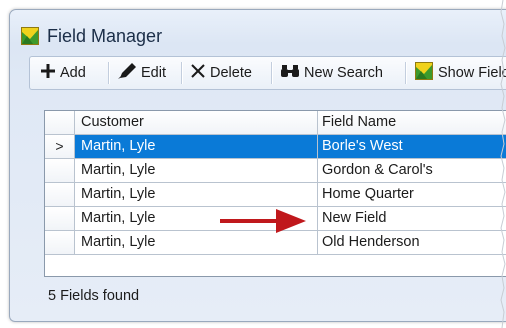 This screenshot has height=328, width=506. What do you see at coordinates (503, 164) in the screenshot?
I see `torn-edge` at bounding box center [503, 164].